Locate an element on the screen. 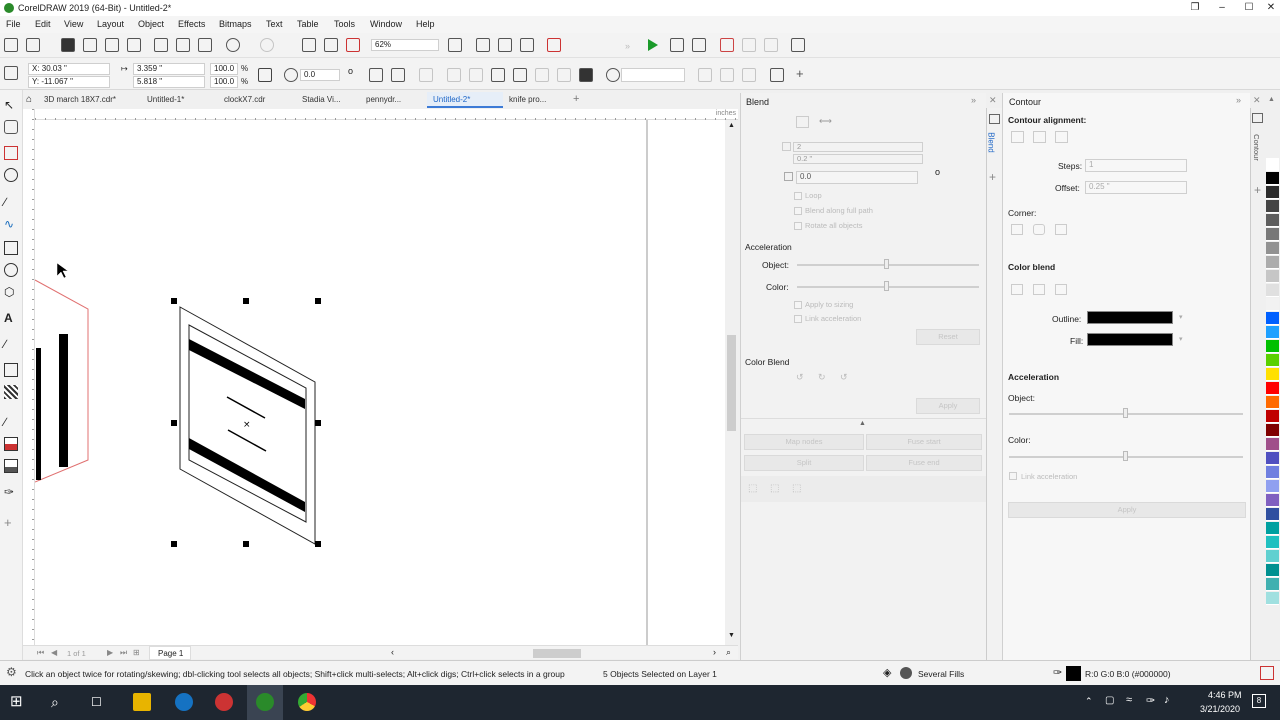  notifications-icon: 8 is located at coordinates (1259, 701).